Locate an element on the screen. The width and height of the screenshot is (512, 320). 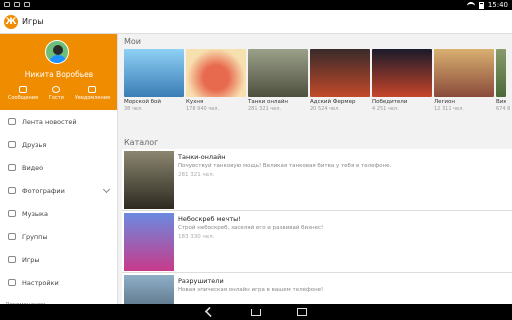
guests-button: Гости is located at coordinates (56, 93).